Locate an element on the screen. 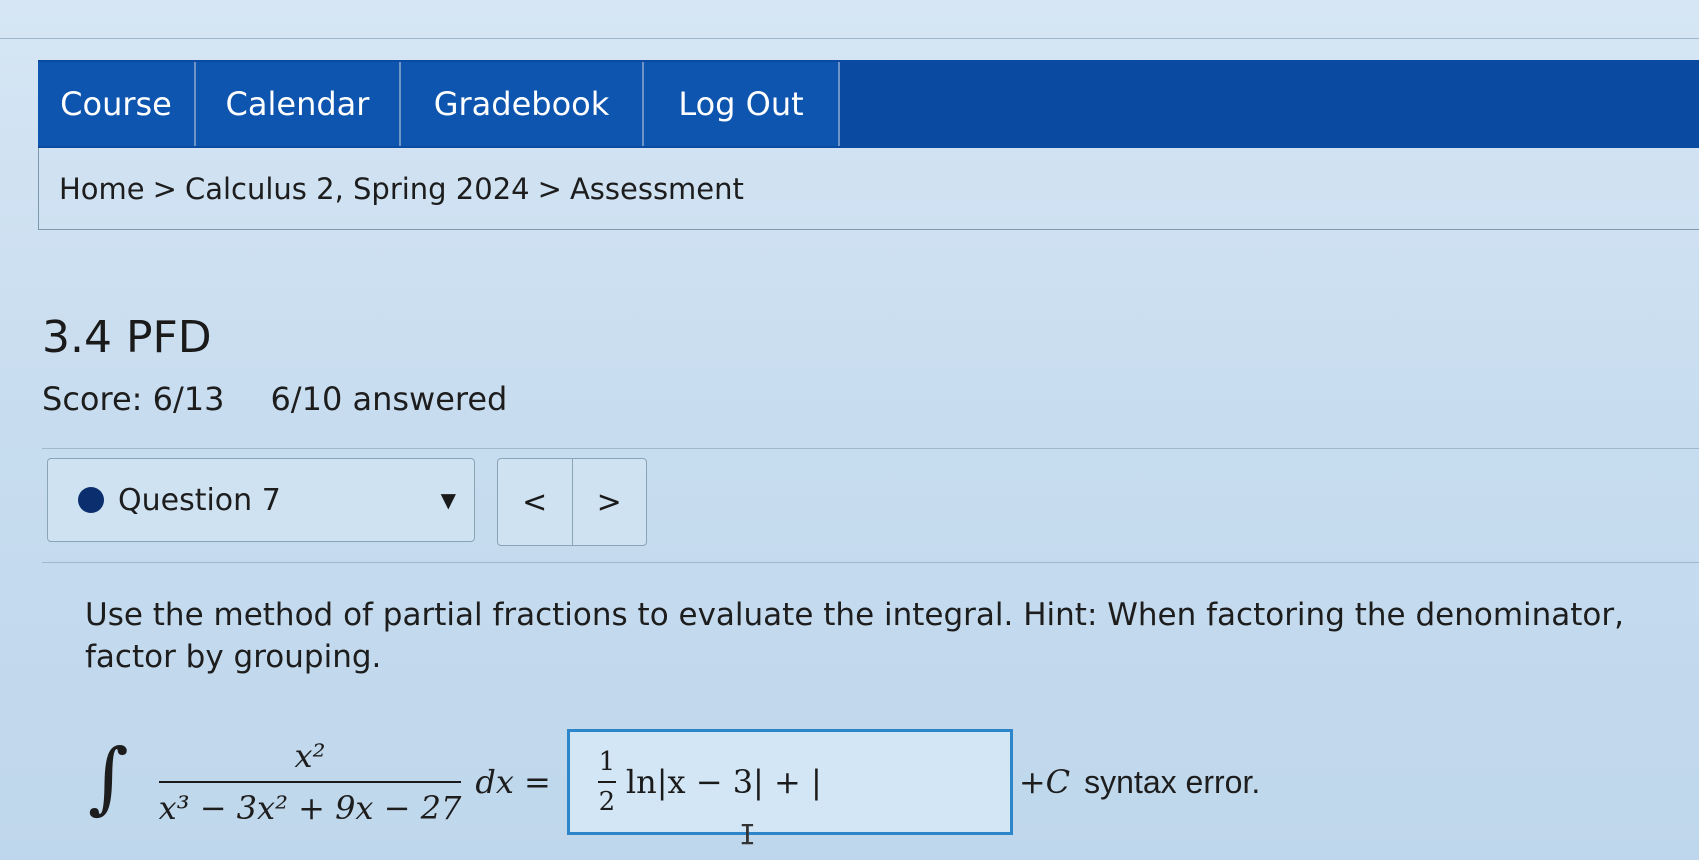  answer-coefficient: 1 2 is located at coordinates (606, 782).